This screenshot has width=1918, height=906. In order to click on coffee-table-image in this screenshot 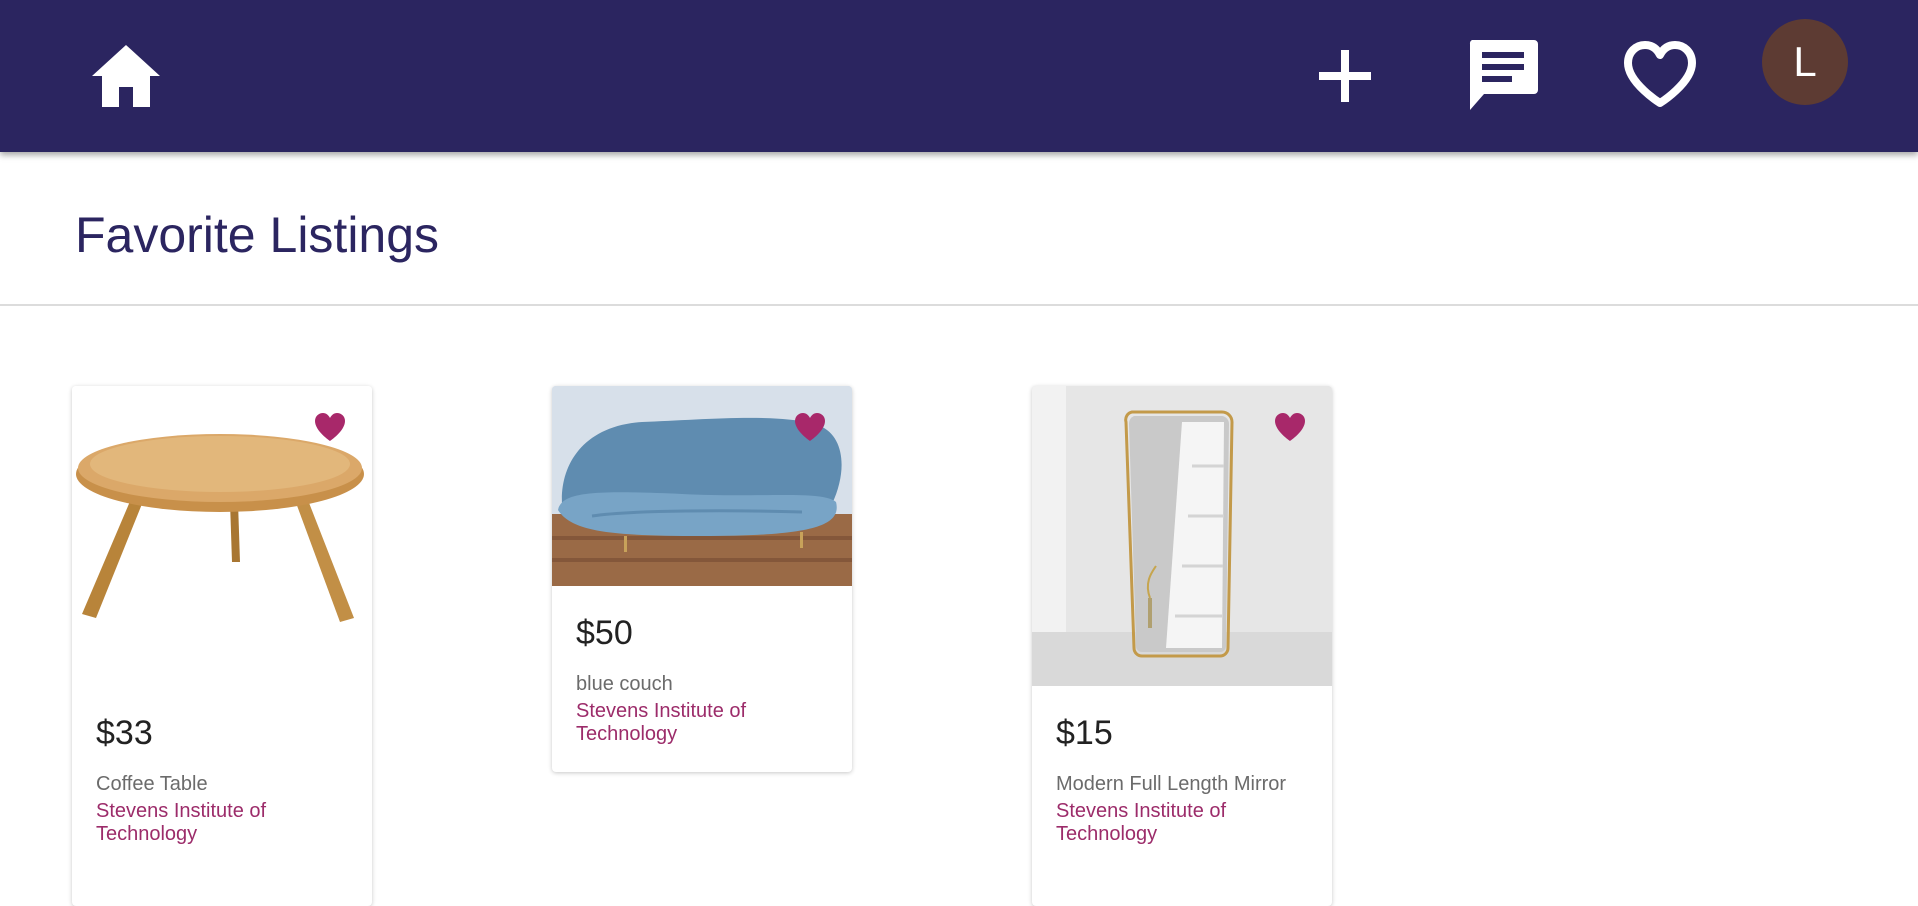, I will do `click(222, 536)`.